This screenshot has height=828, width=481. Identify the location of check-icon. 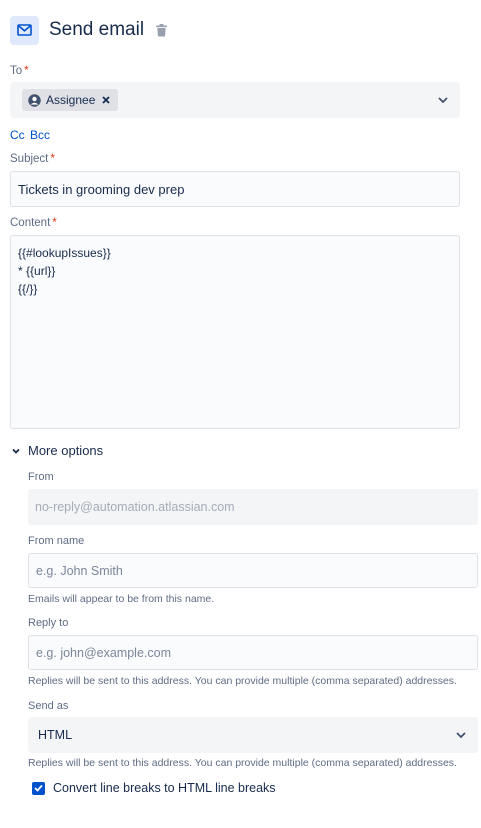
(38, 788).